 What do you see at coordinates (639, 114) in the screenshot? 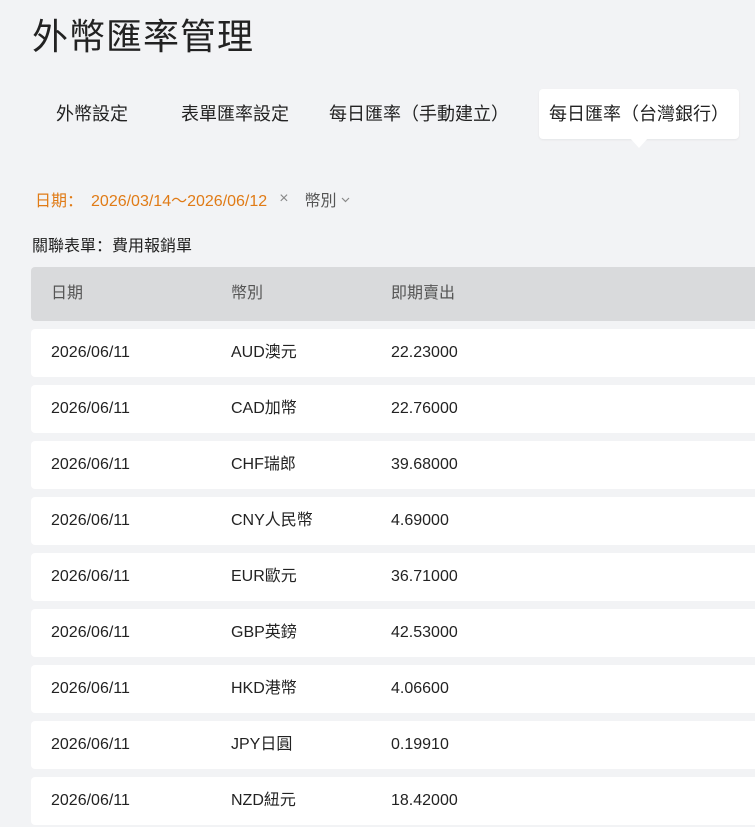
I see `tab-label: 每日匯率（台灣銀行）` at bounding box center [639, 114].